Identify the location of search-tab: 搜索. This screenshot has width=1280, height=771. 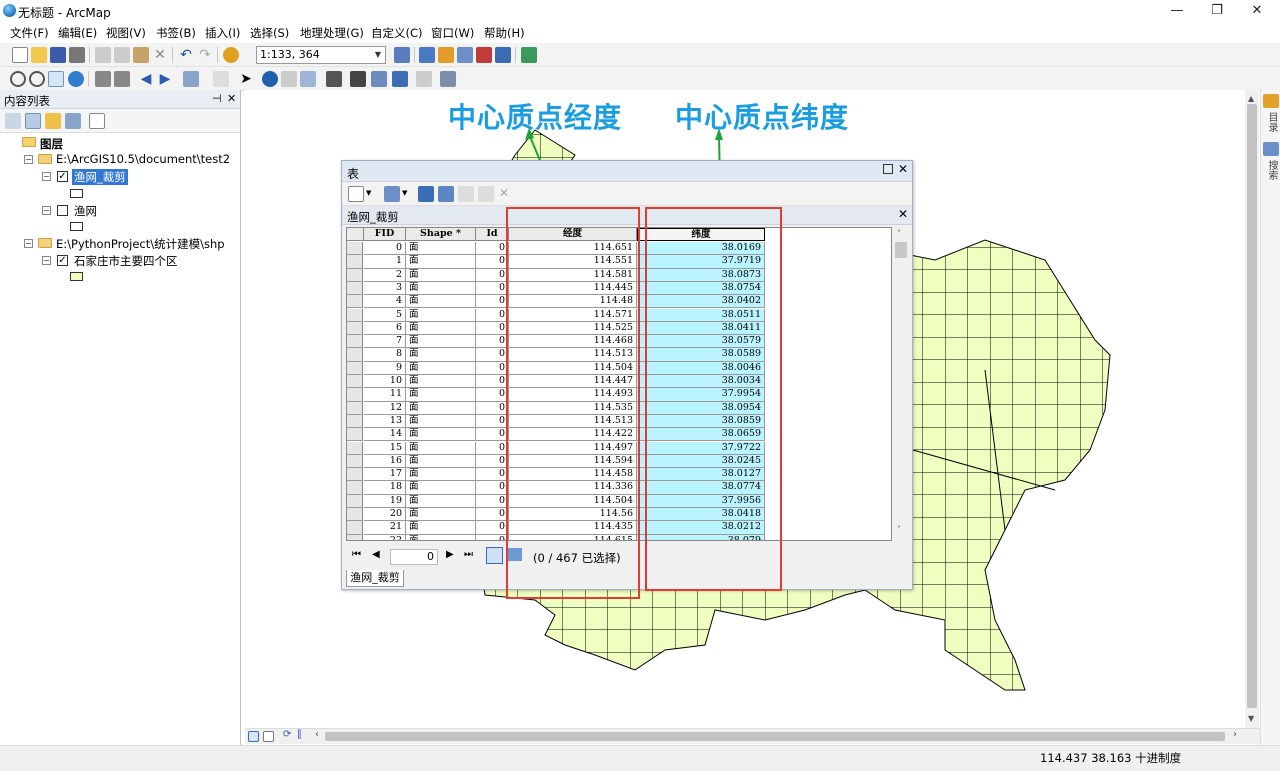
(1271, 170).